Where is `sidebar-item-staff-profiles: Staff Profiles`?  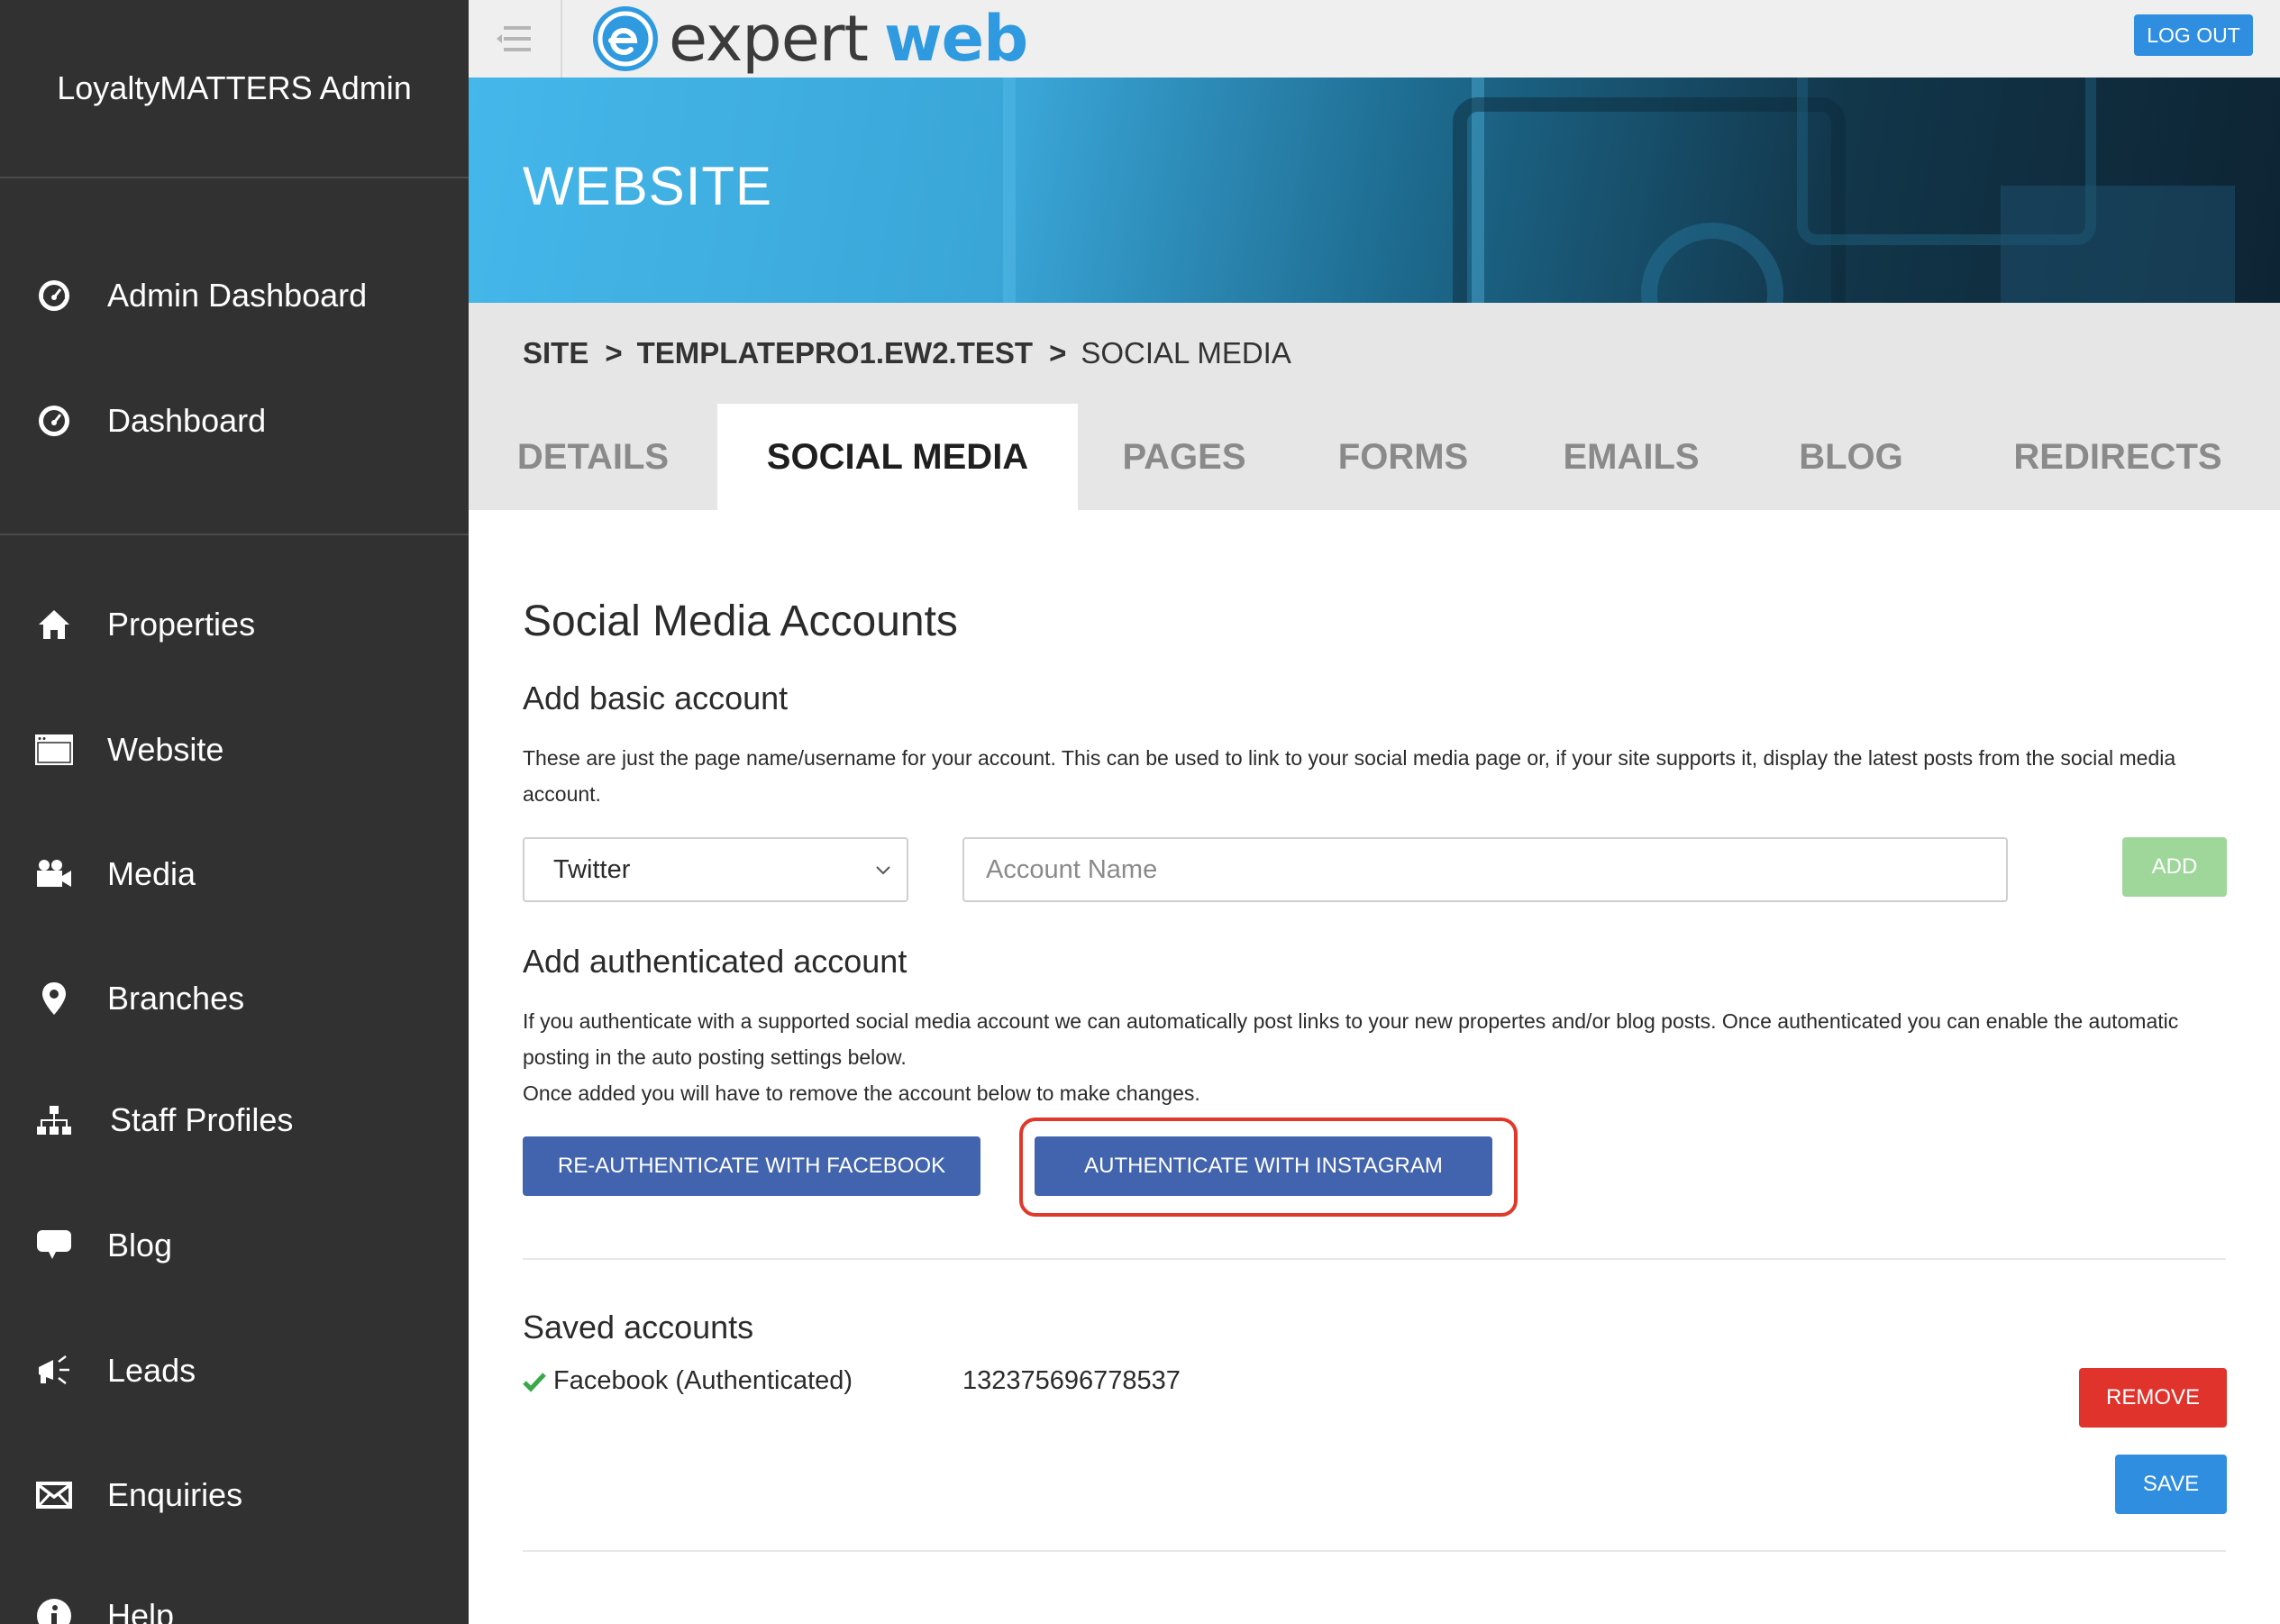 sidebar-item-staff-profiles: Staff Profiles is located at coordinates (234, 1120).